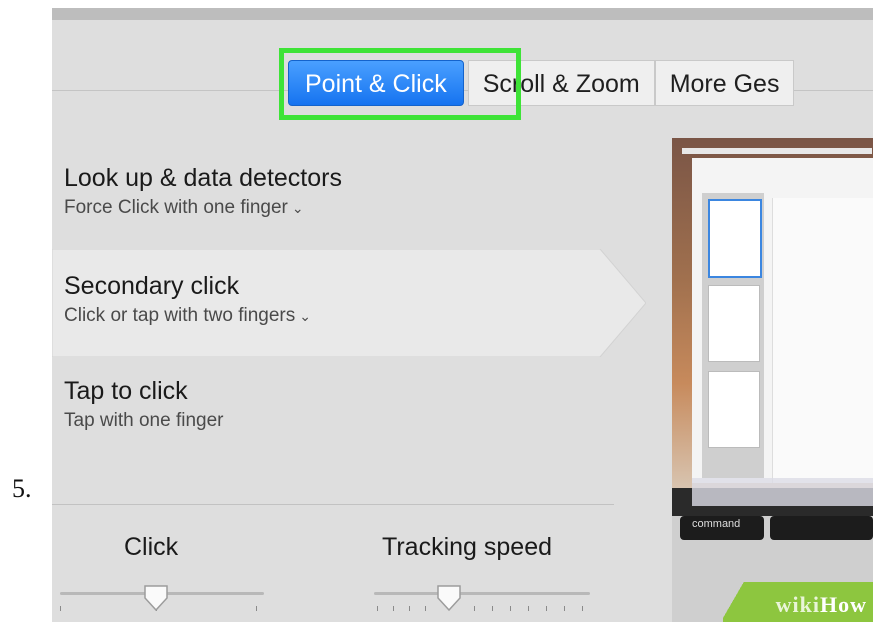  I want to click on option-title: Tap to click, so click(126, 391).